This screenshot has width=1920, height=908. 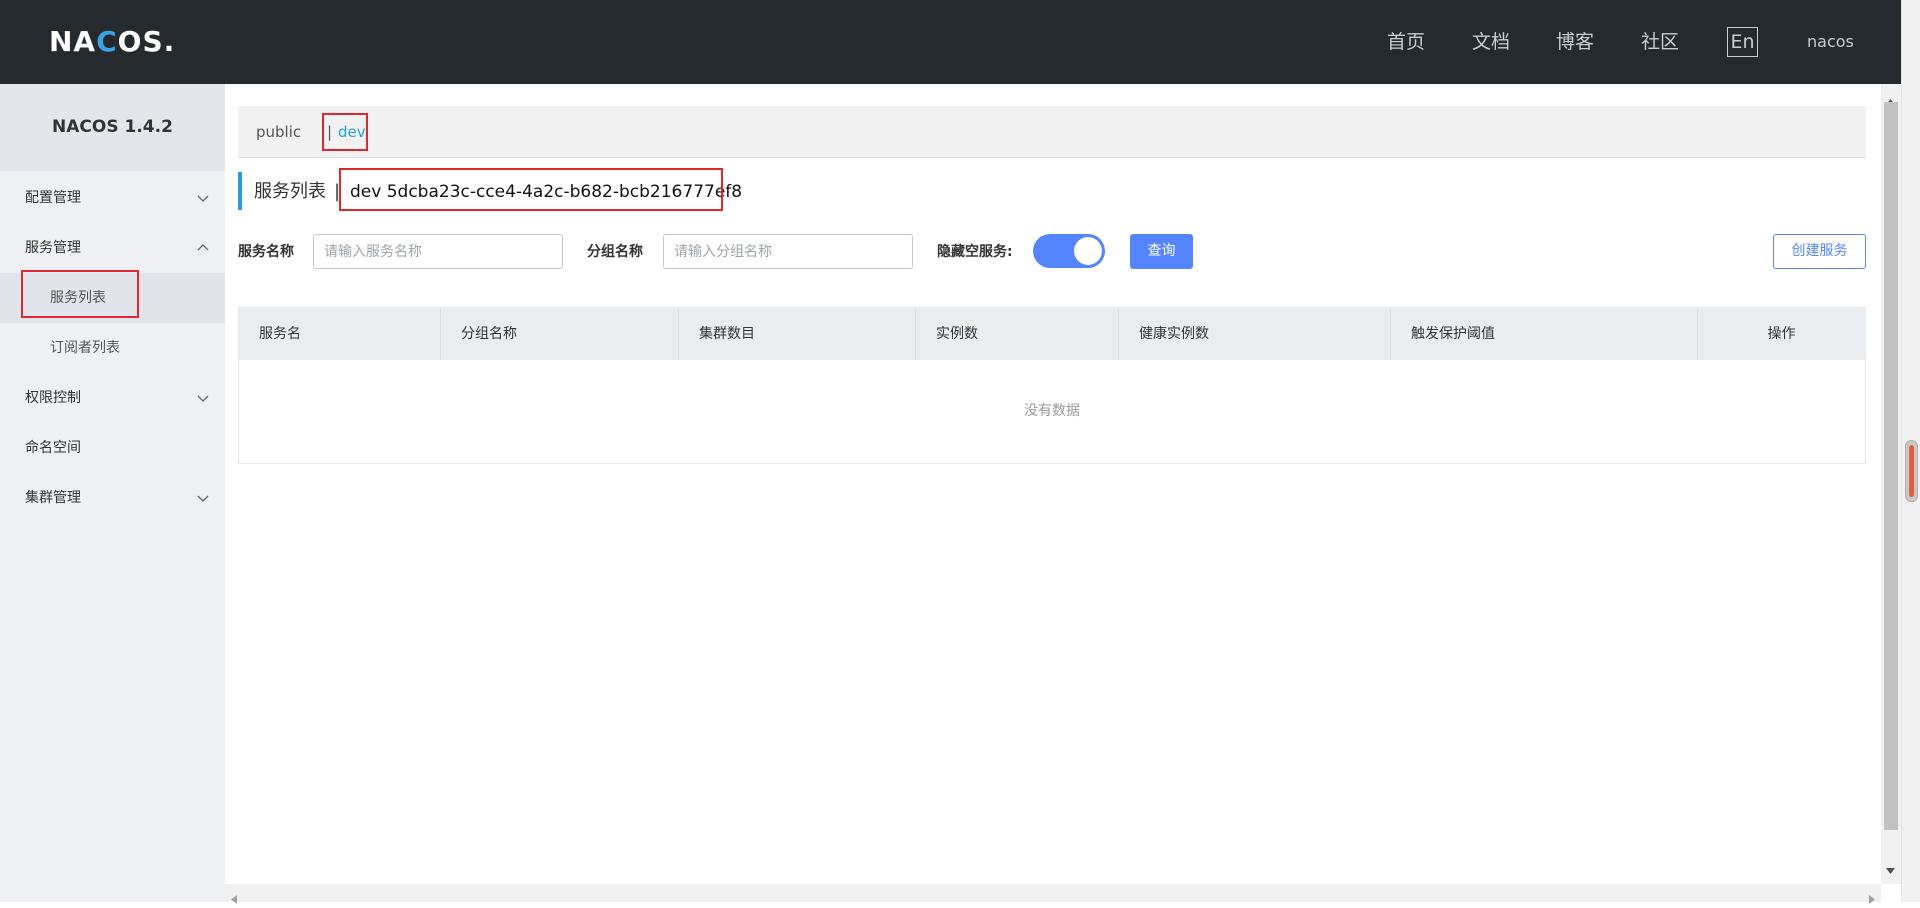 I want to click on column-header: 分组名称, so click(x=560, y=334).